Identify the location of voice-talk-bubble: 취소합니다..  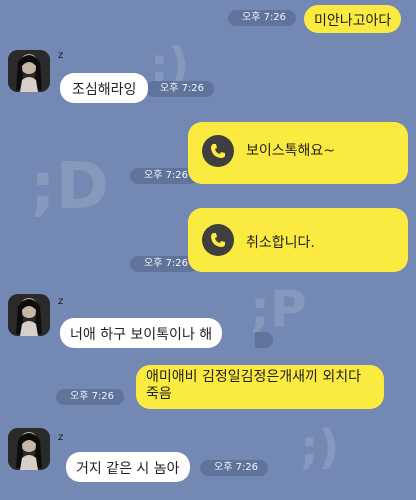
(298, 240).